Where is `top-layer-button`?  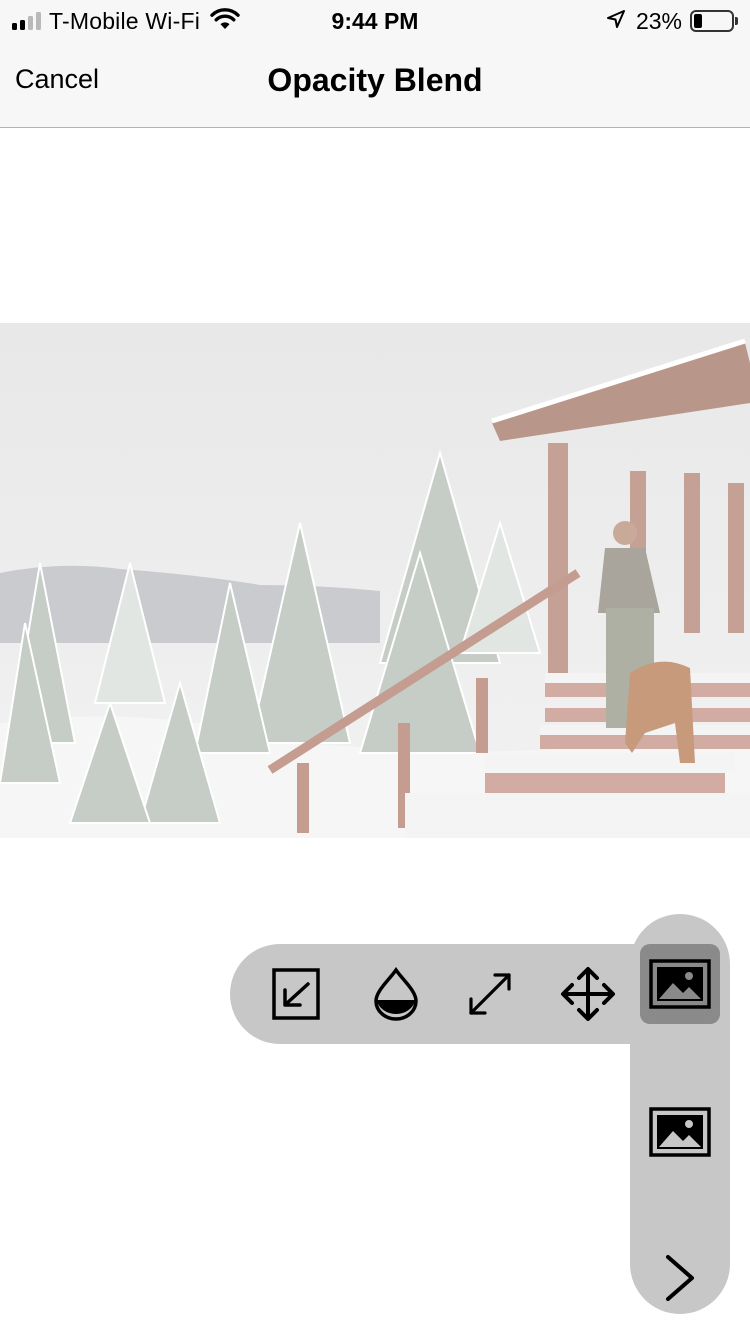 top-layer-button is located at coordinates (680, 984).